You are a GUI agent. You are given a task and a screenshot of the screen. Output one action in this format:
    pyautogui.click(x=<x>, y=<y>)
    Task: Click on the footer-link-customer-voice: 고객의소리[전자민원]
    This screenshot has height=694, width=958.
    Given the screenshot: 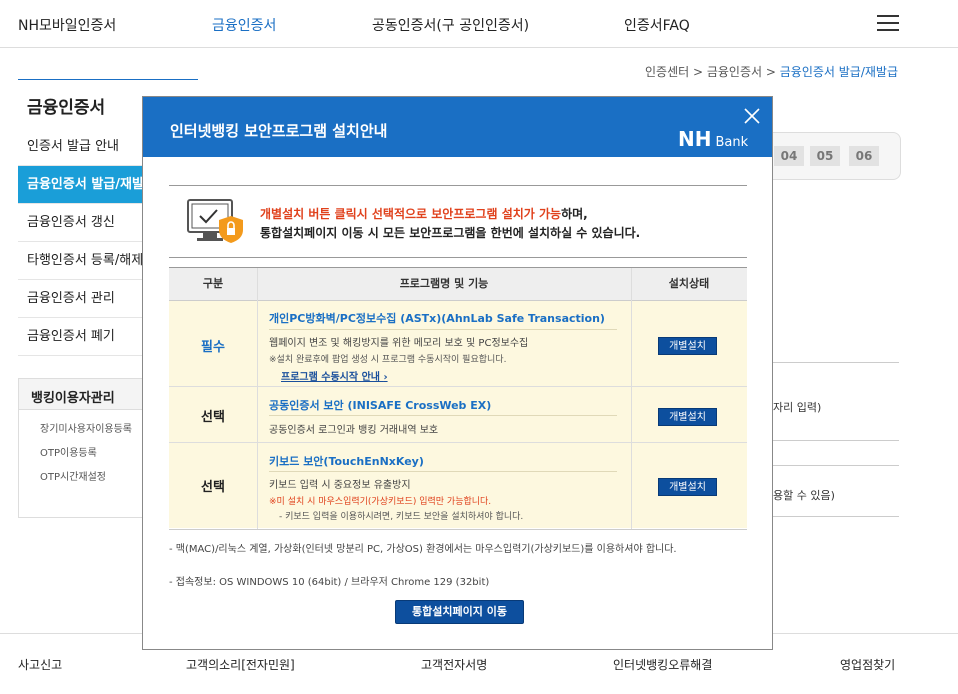 What is the action you would take?
    pyautogui.click(x=240, y=664)
    